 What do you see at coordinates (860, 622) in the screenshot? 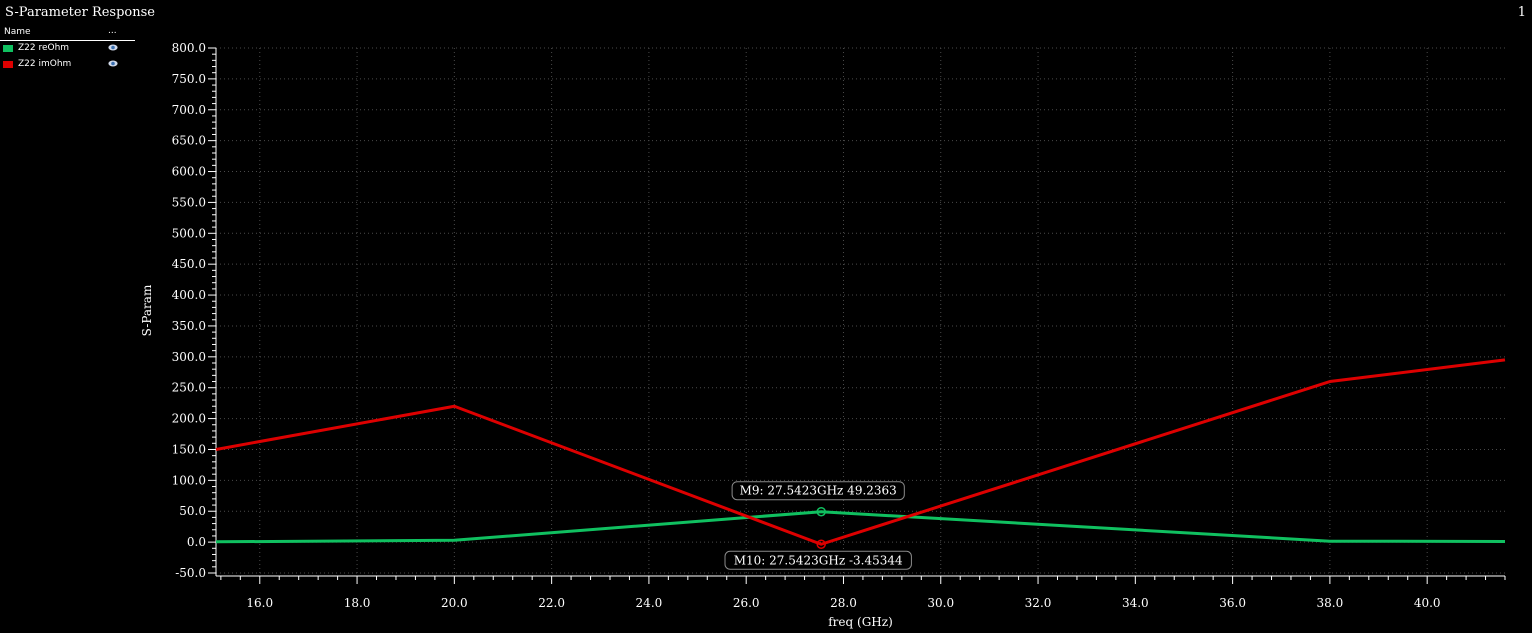
I see `x-axis-label: freq (GHz)` at bounding box center [860, 622].